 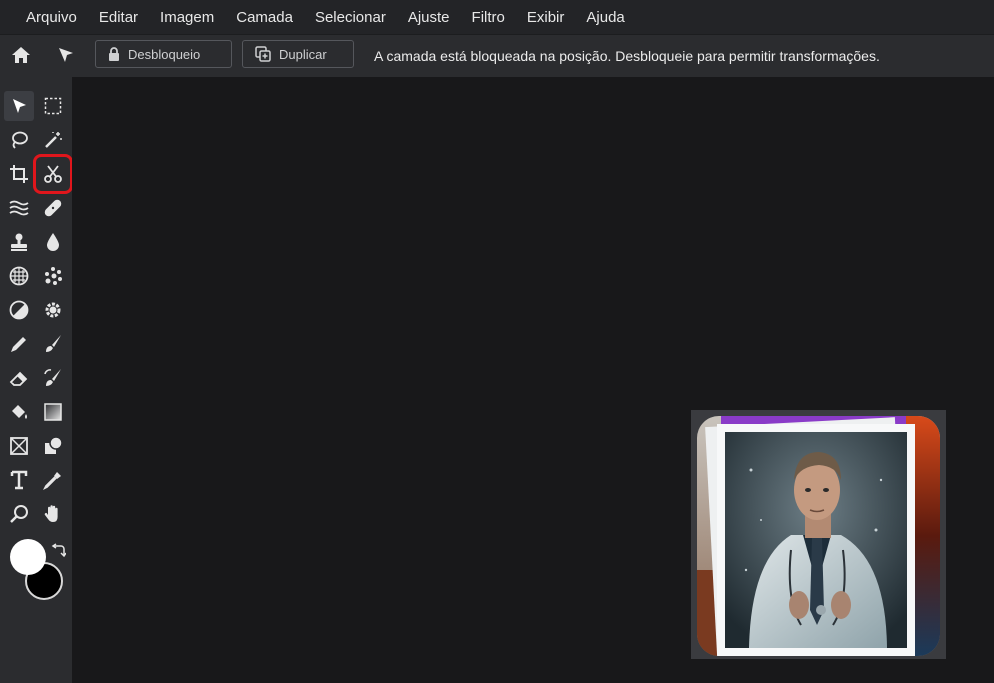 What do you see at coordinates (53, 174) in the screenshot?
I see `scissors-icon` at bounding box center [53, 174].